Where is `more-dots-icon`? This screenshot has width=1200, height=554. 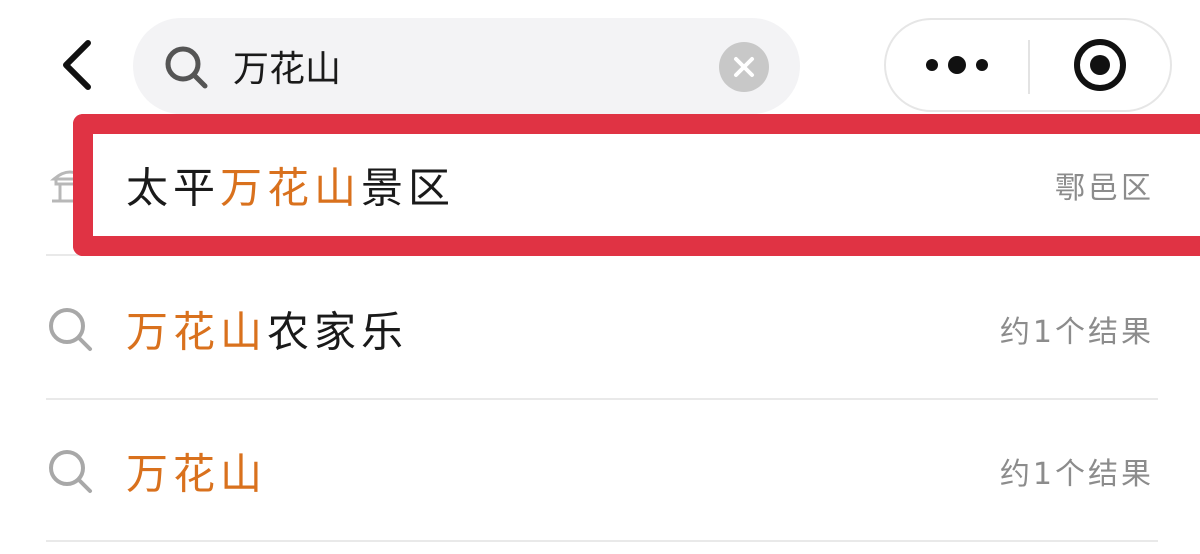 more-dots-icon is located at coordinates (957, 65).